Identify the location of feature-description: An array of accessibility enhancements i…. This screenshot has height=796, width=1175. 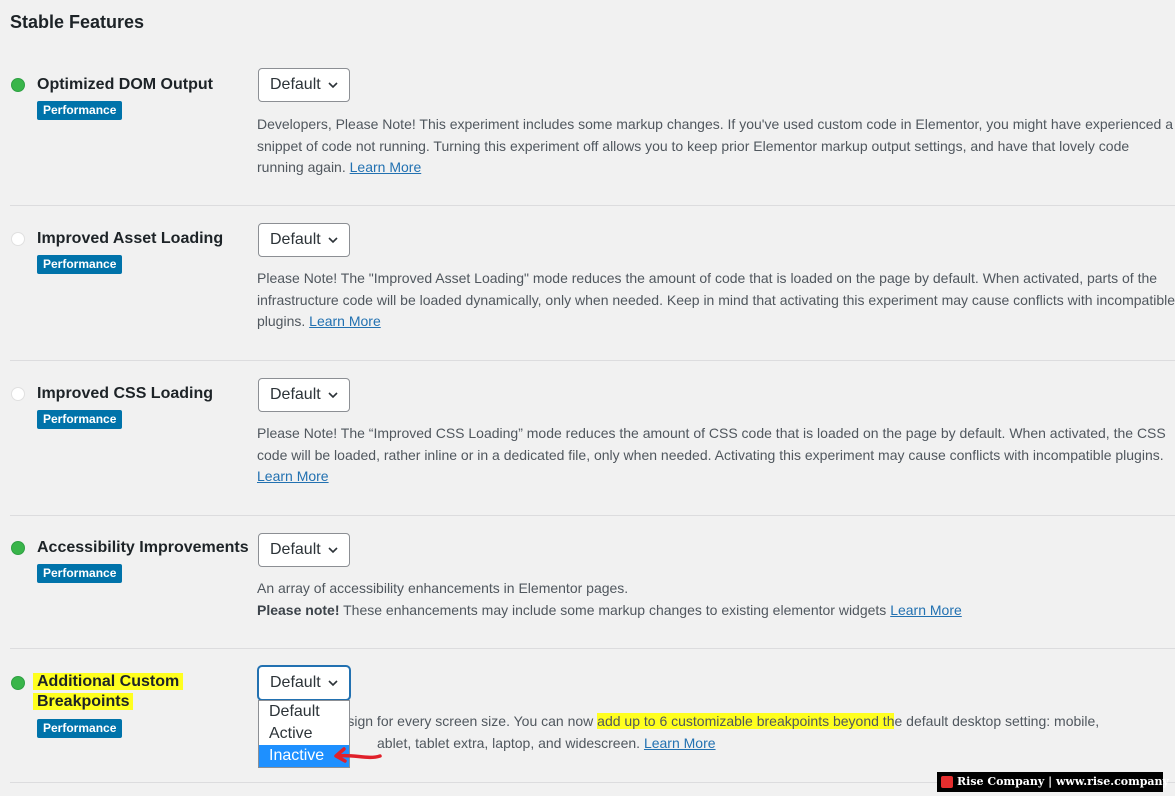
(716, 599).